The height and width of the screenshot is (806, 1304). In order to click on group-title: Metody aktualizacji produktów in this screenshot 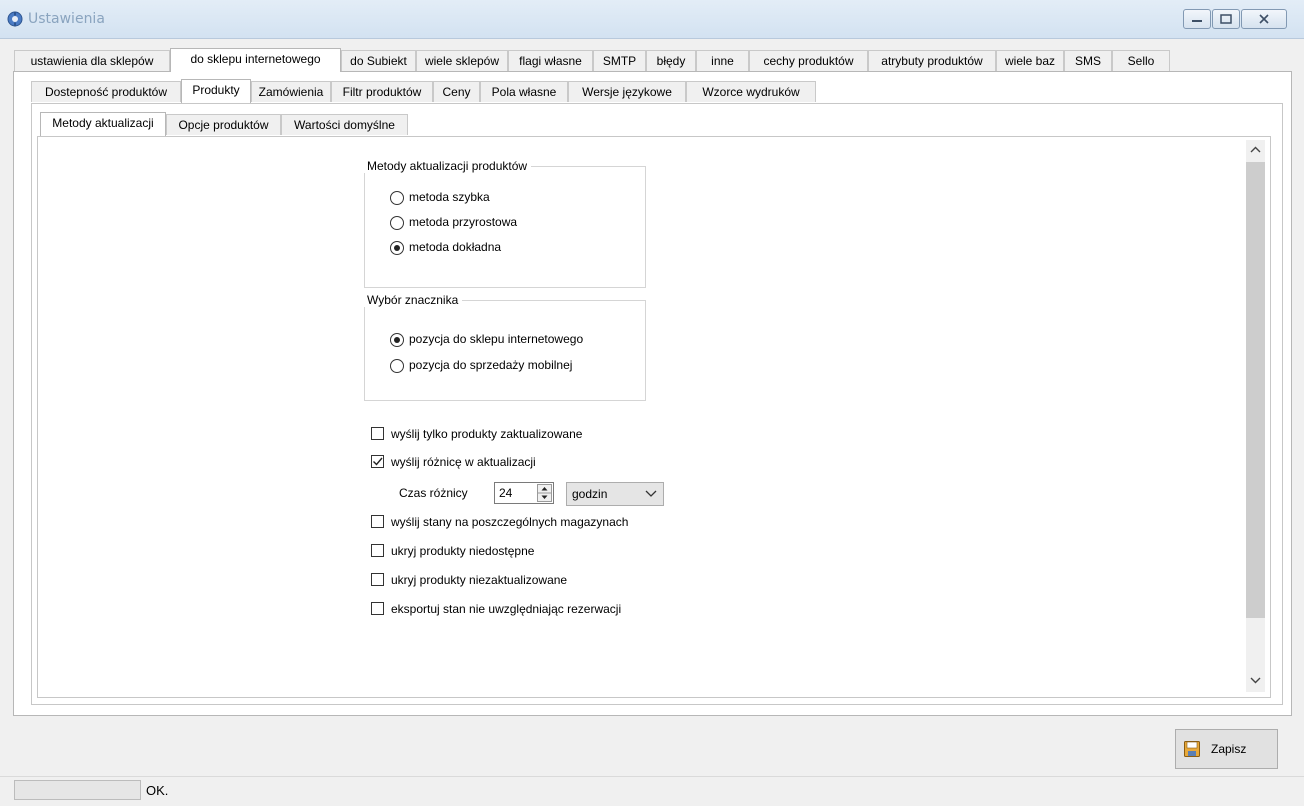, I will do `click(448, 166)`.